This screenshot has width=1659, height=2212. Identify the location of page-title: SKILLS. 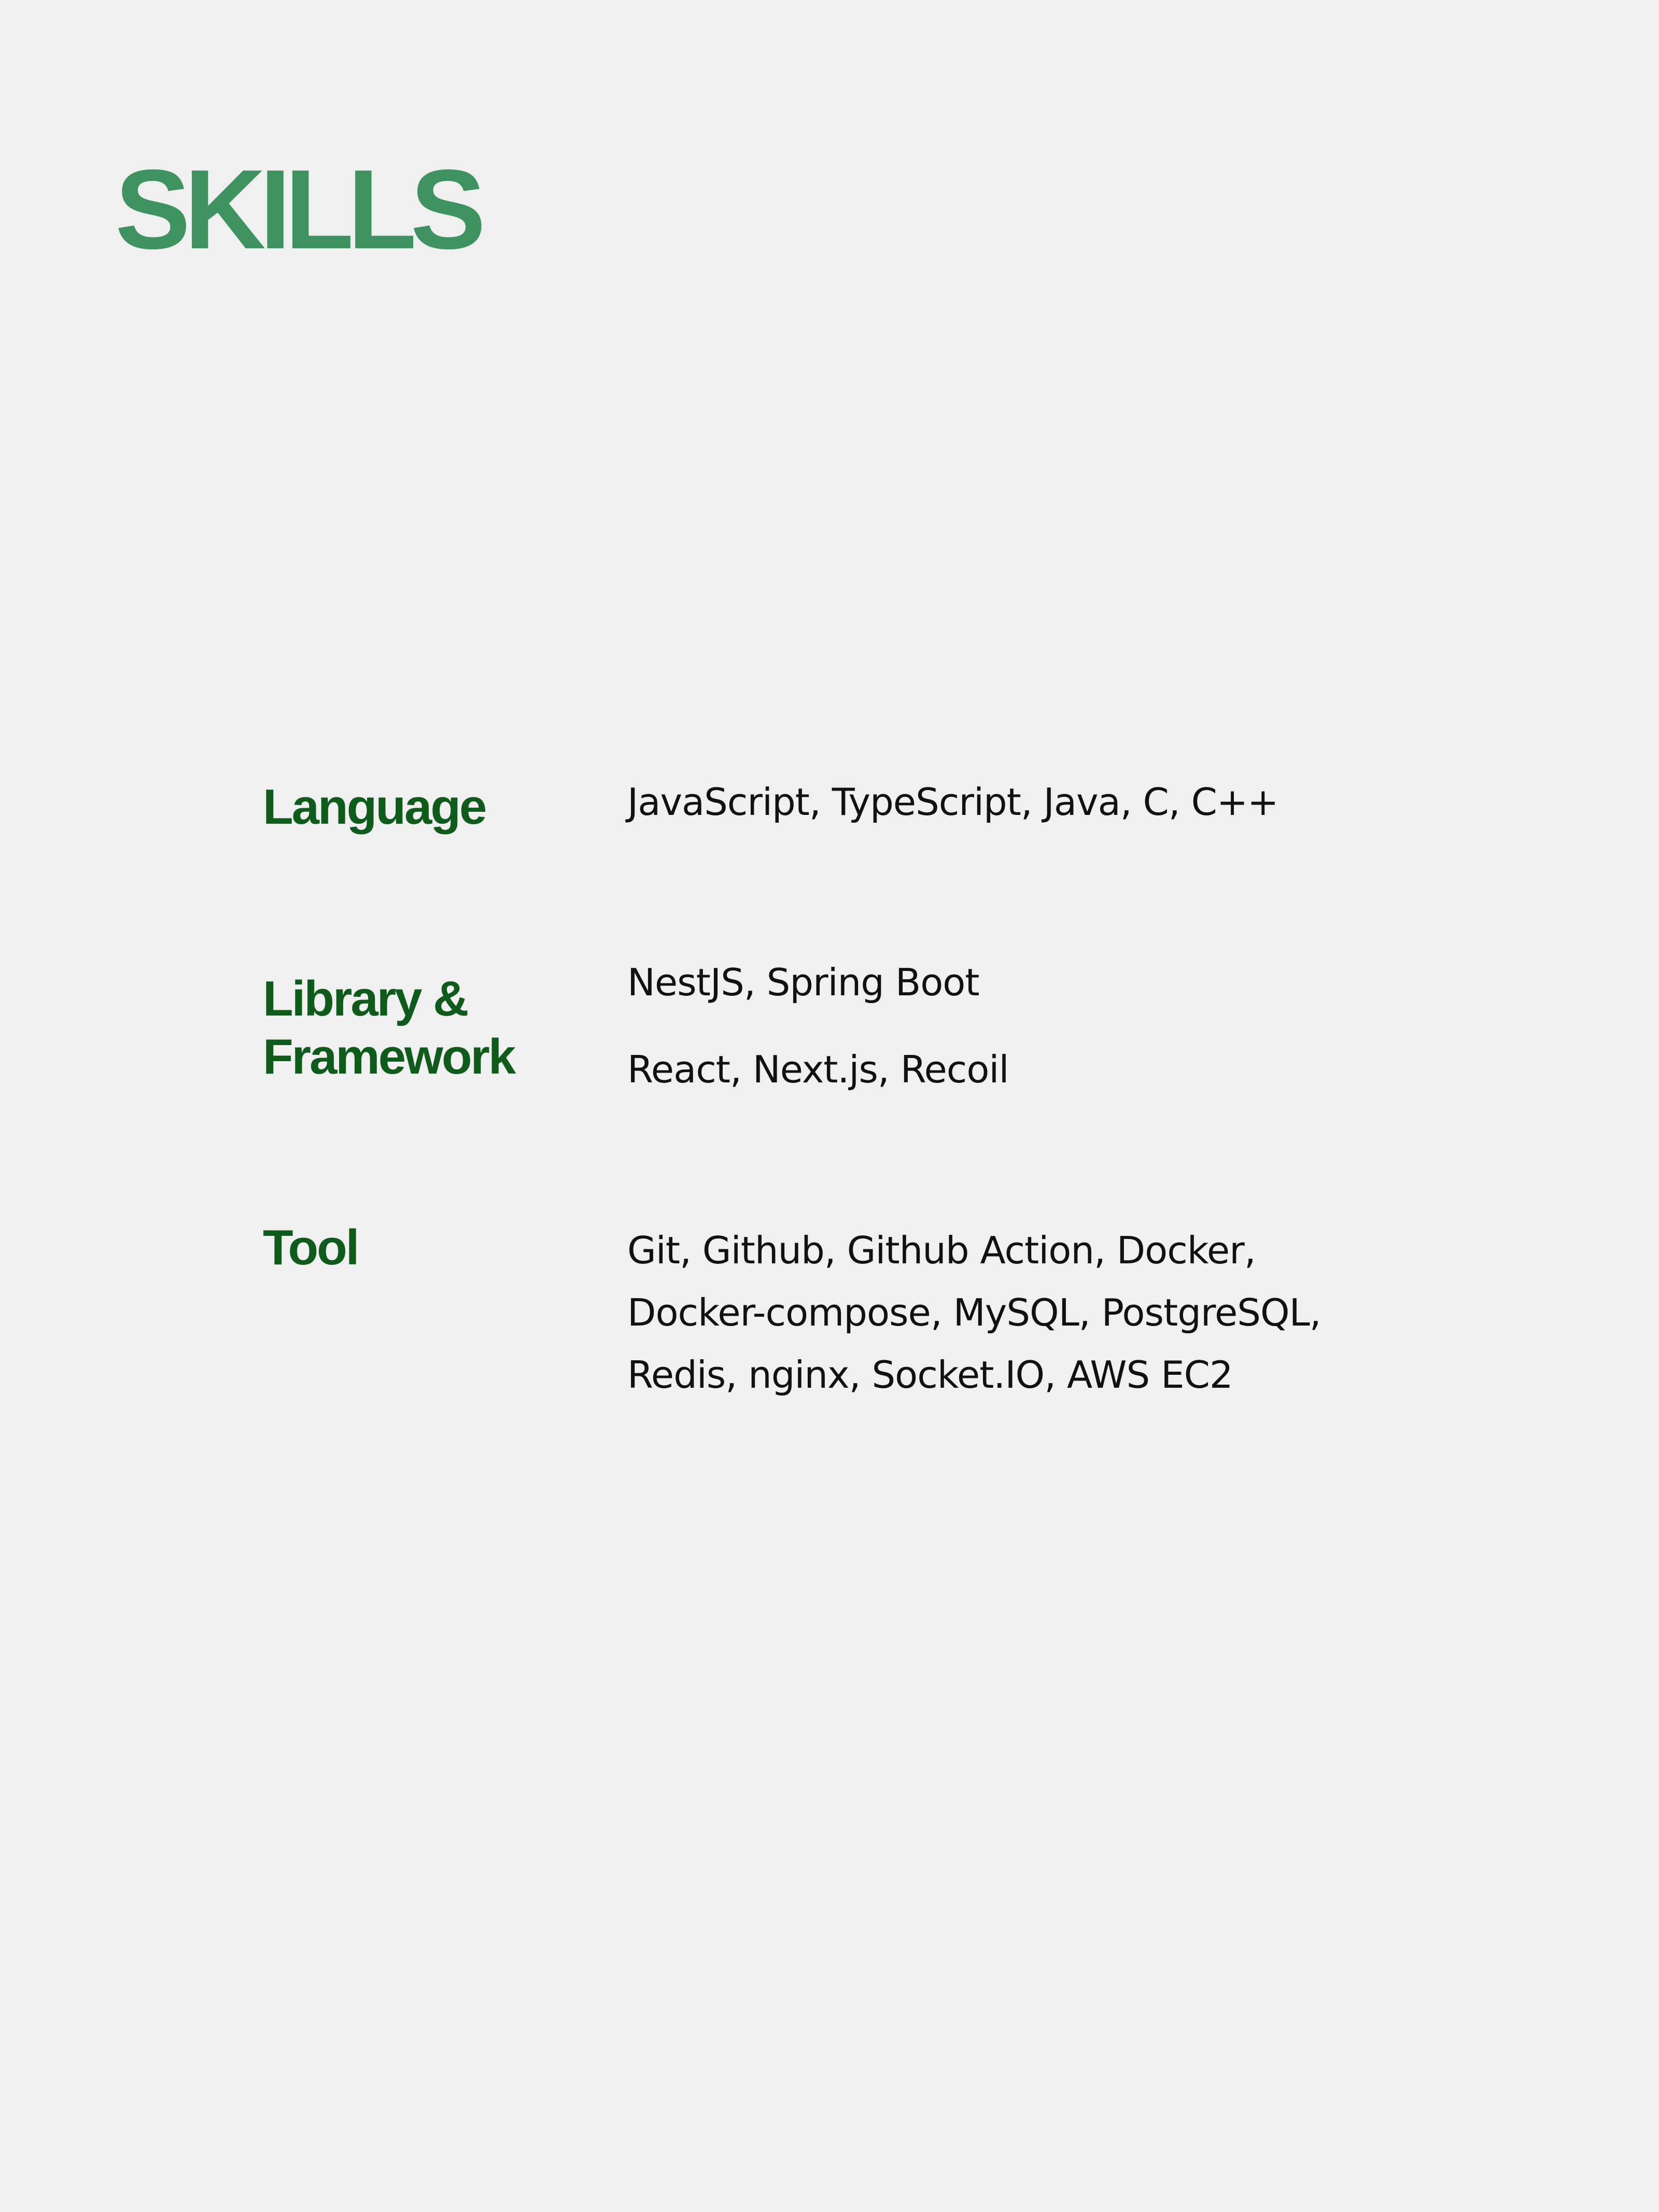
(301, 210).